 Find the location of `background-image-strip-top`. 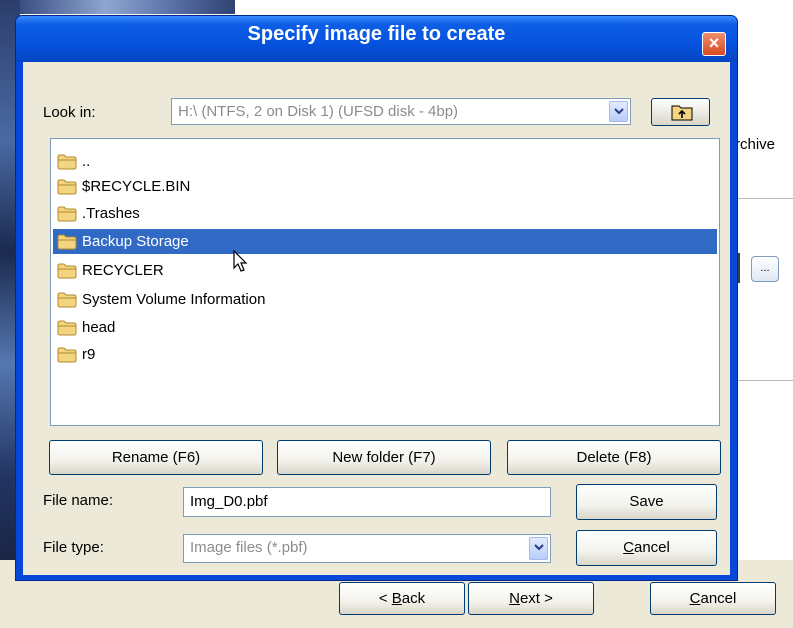

background-image-strip-top is located at coordinates (127, 7).